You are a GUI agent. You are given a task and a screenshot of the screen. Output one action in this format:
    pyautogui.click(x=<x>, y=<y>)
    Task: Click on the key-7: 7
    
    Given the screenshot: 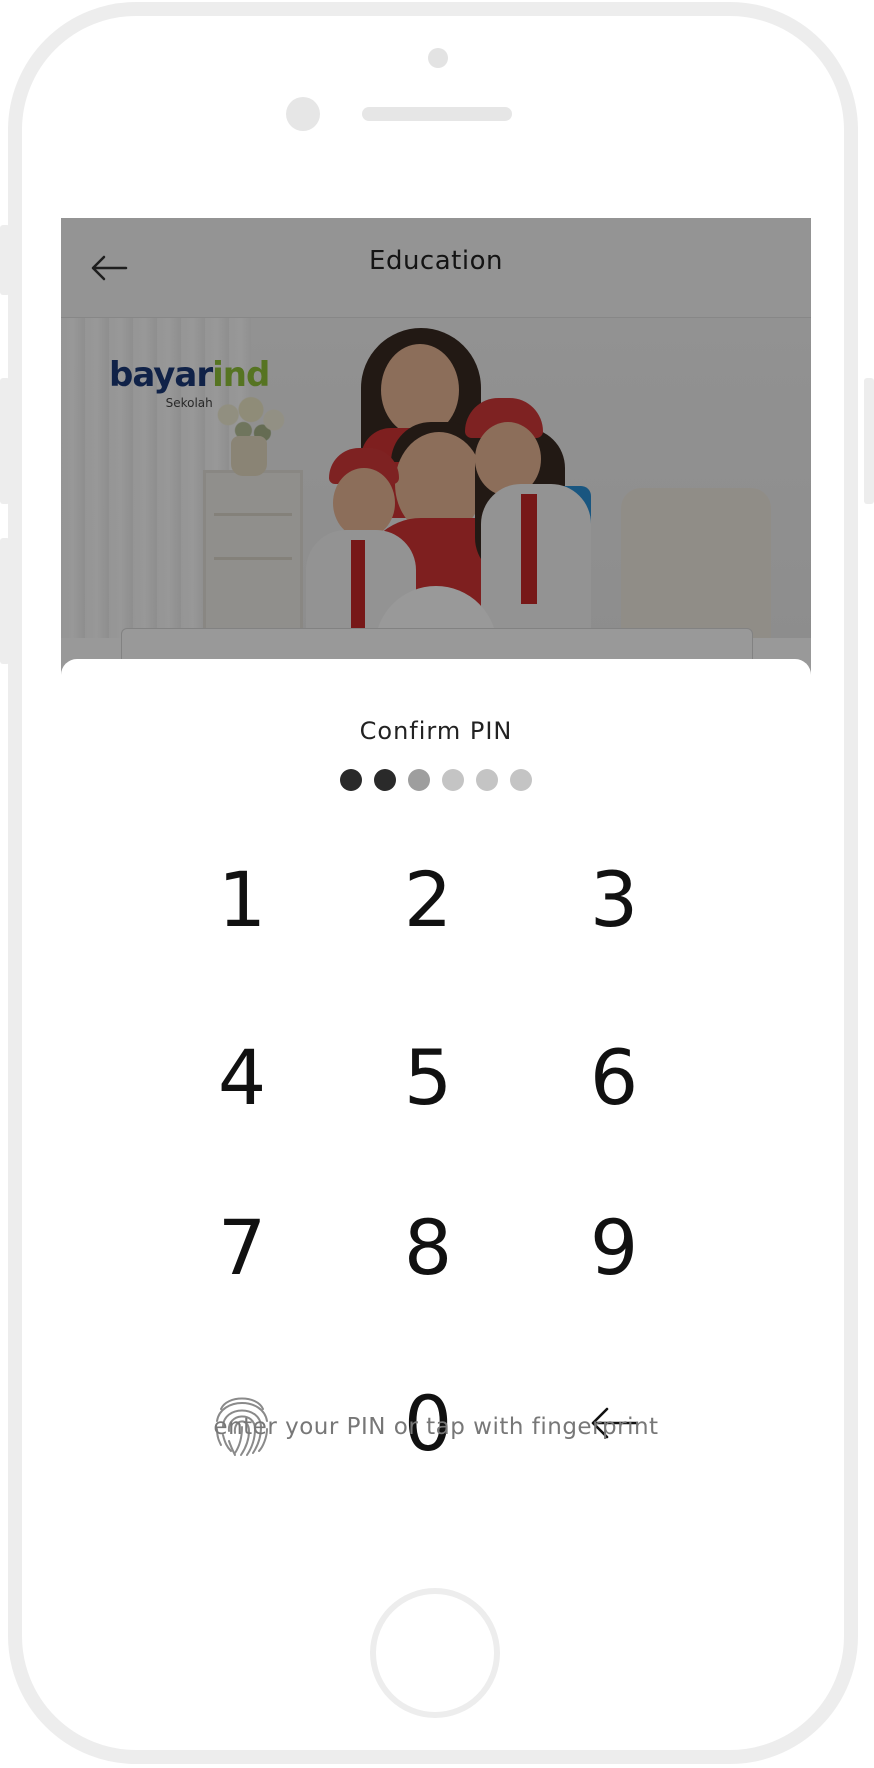 What is the action you would take?
    pyautogui.click(x=242, y=1247)
    